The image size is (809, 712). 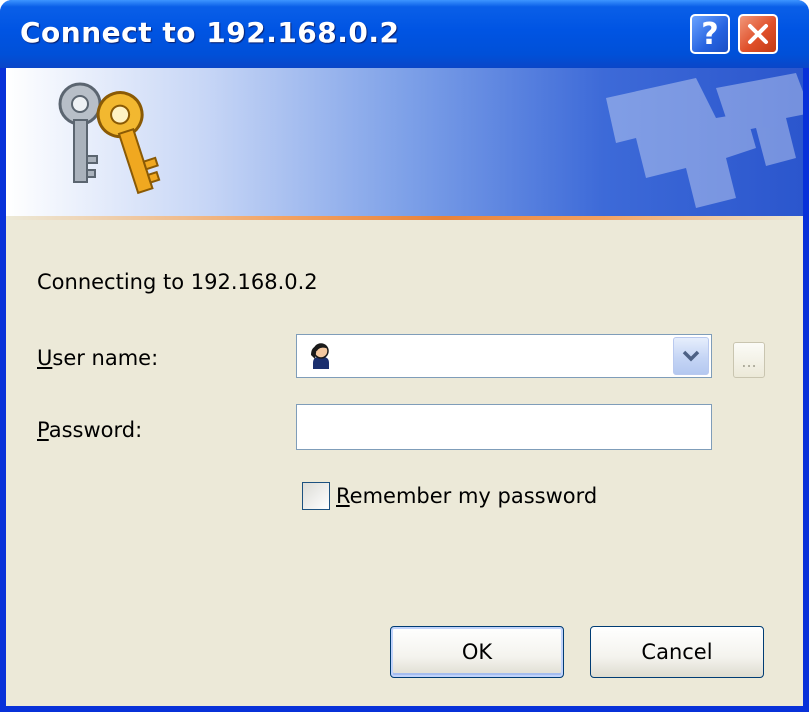 What do you see at coordinates (704, 140) in the screenshot?
I see `keys-watermark-icon` at bounding box center [704, 140].